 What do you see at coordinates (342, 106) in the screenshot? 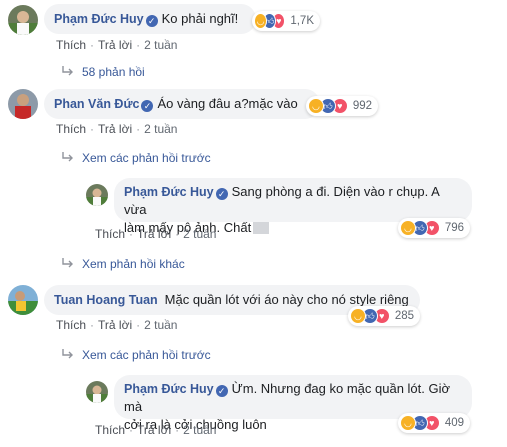
I see `reaction-summary: ◡ 👍︎ ♥ 992` at bounding box center [342, 106].